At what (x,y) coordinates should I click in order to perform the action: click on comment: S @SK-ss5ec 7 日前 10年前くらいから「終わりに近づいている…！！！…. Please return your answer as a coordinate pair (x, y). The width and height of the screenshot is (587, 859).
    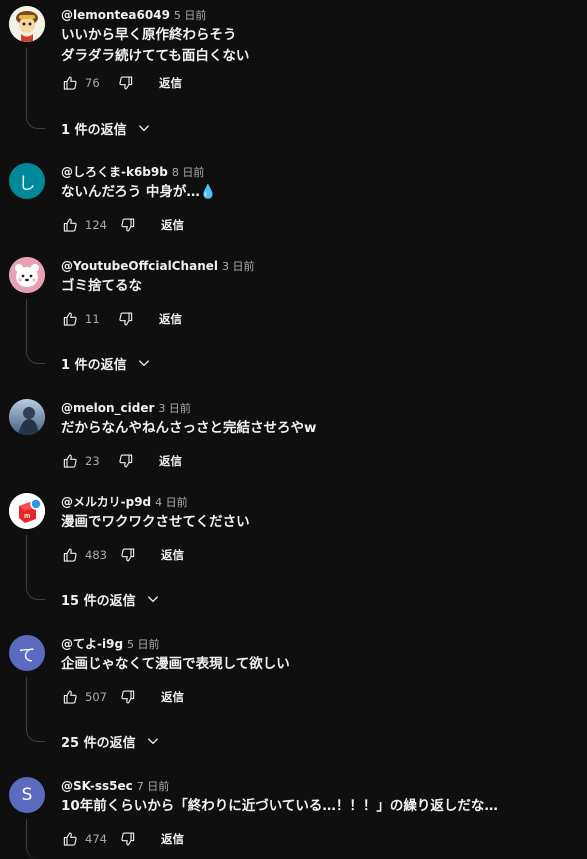
    Looking at the image, I should click on (293, 818).